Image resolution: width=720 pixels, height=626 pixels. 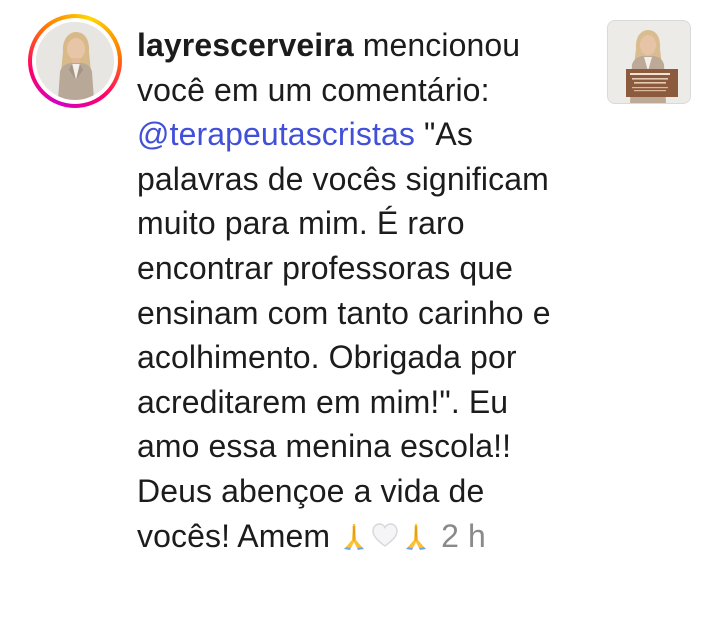 I want to click on post-thumbnail-icon, so click(x=649, y=62).